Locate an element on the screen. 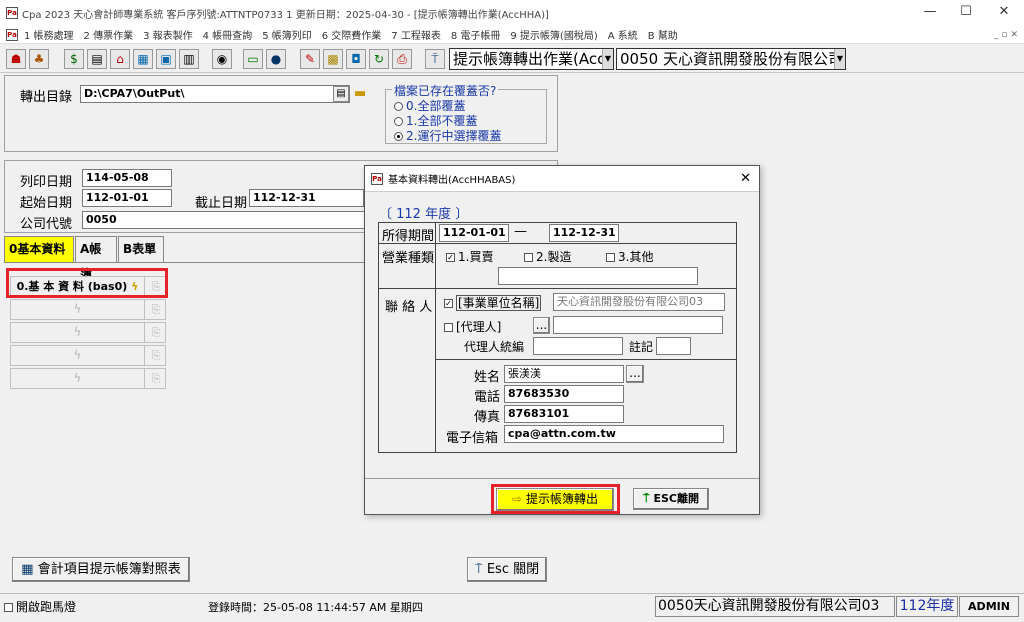  menu-item: 2 傳票作業 is located at coordinates (109, 34).